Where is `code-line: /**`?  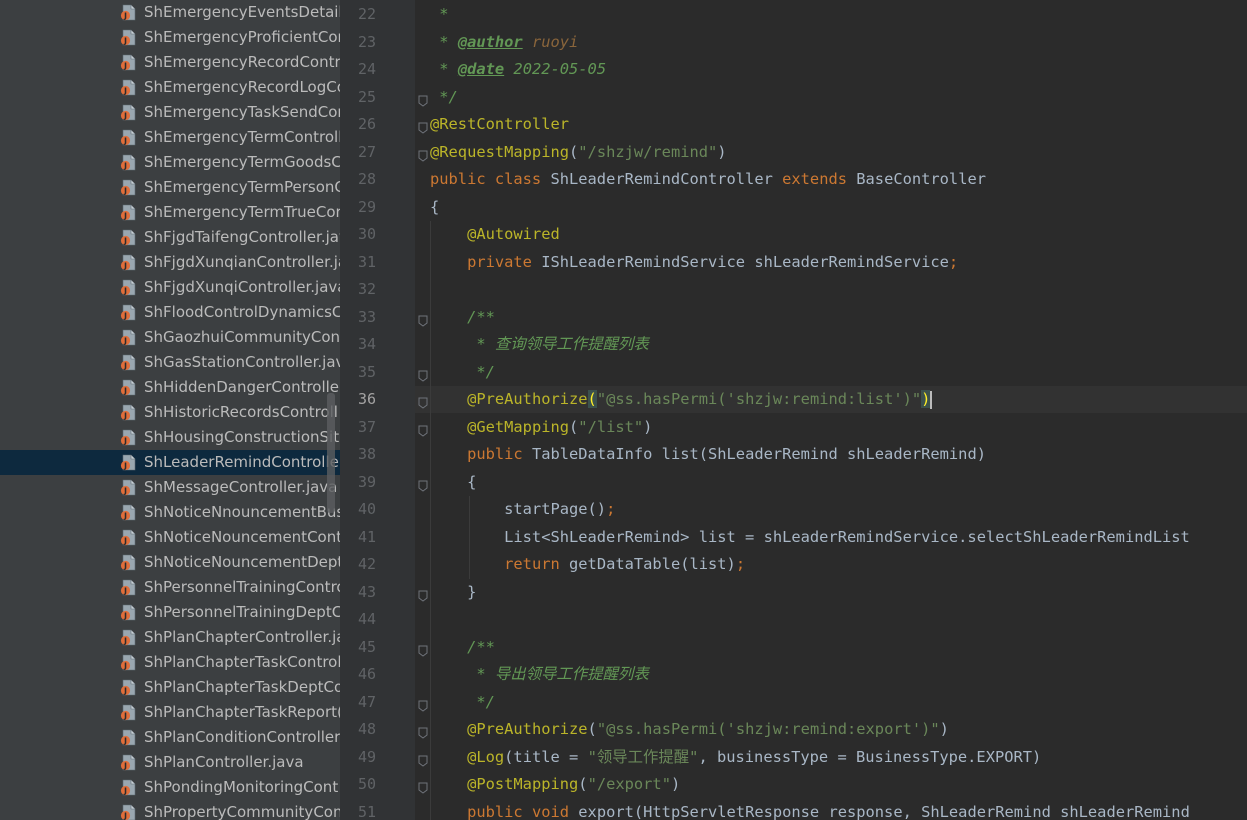
code-line: /** is located at coordinates (462, 317).